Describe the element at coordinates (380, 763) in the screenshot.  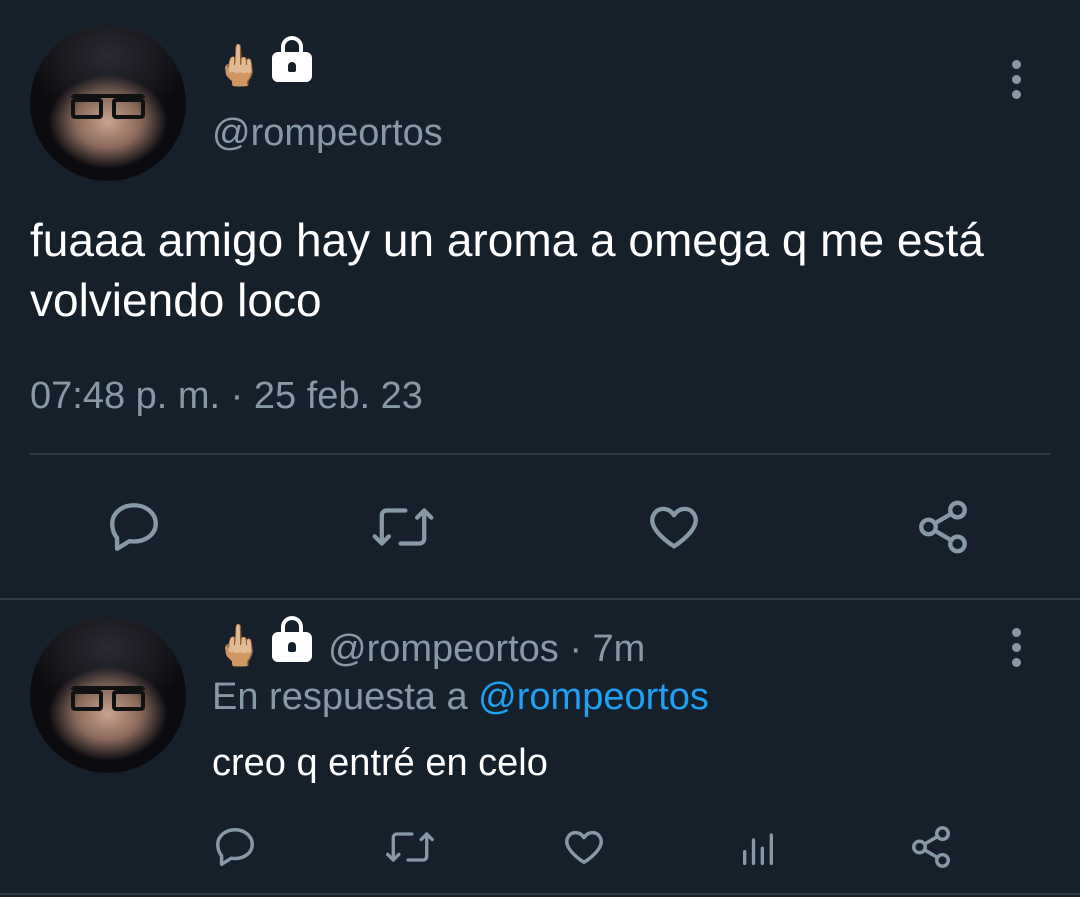
I see `reply-text: creo q entré en celo` at that location.